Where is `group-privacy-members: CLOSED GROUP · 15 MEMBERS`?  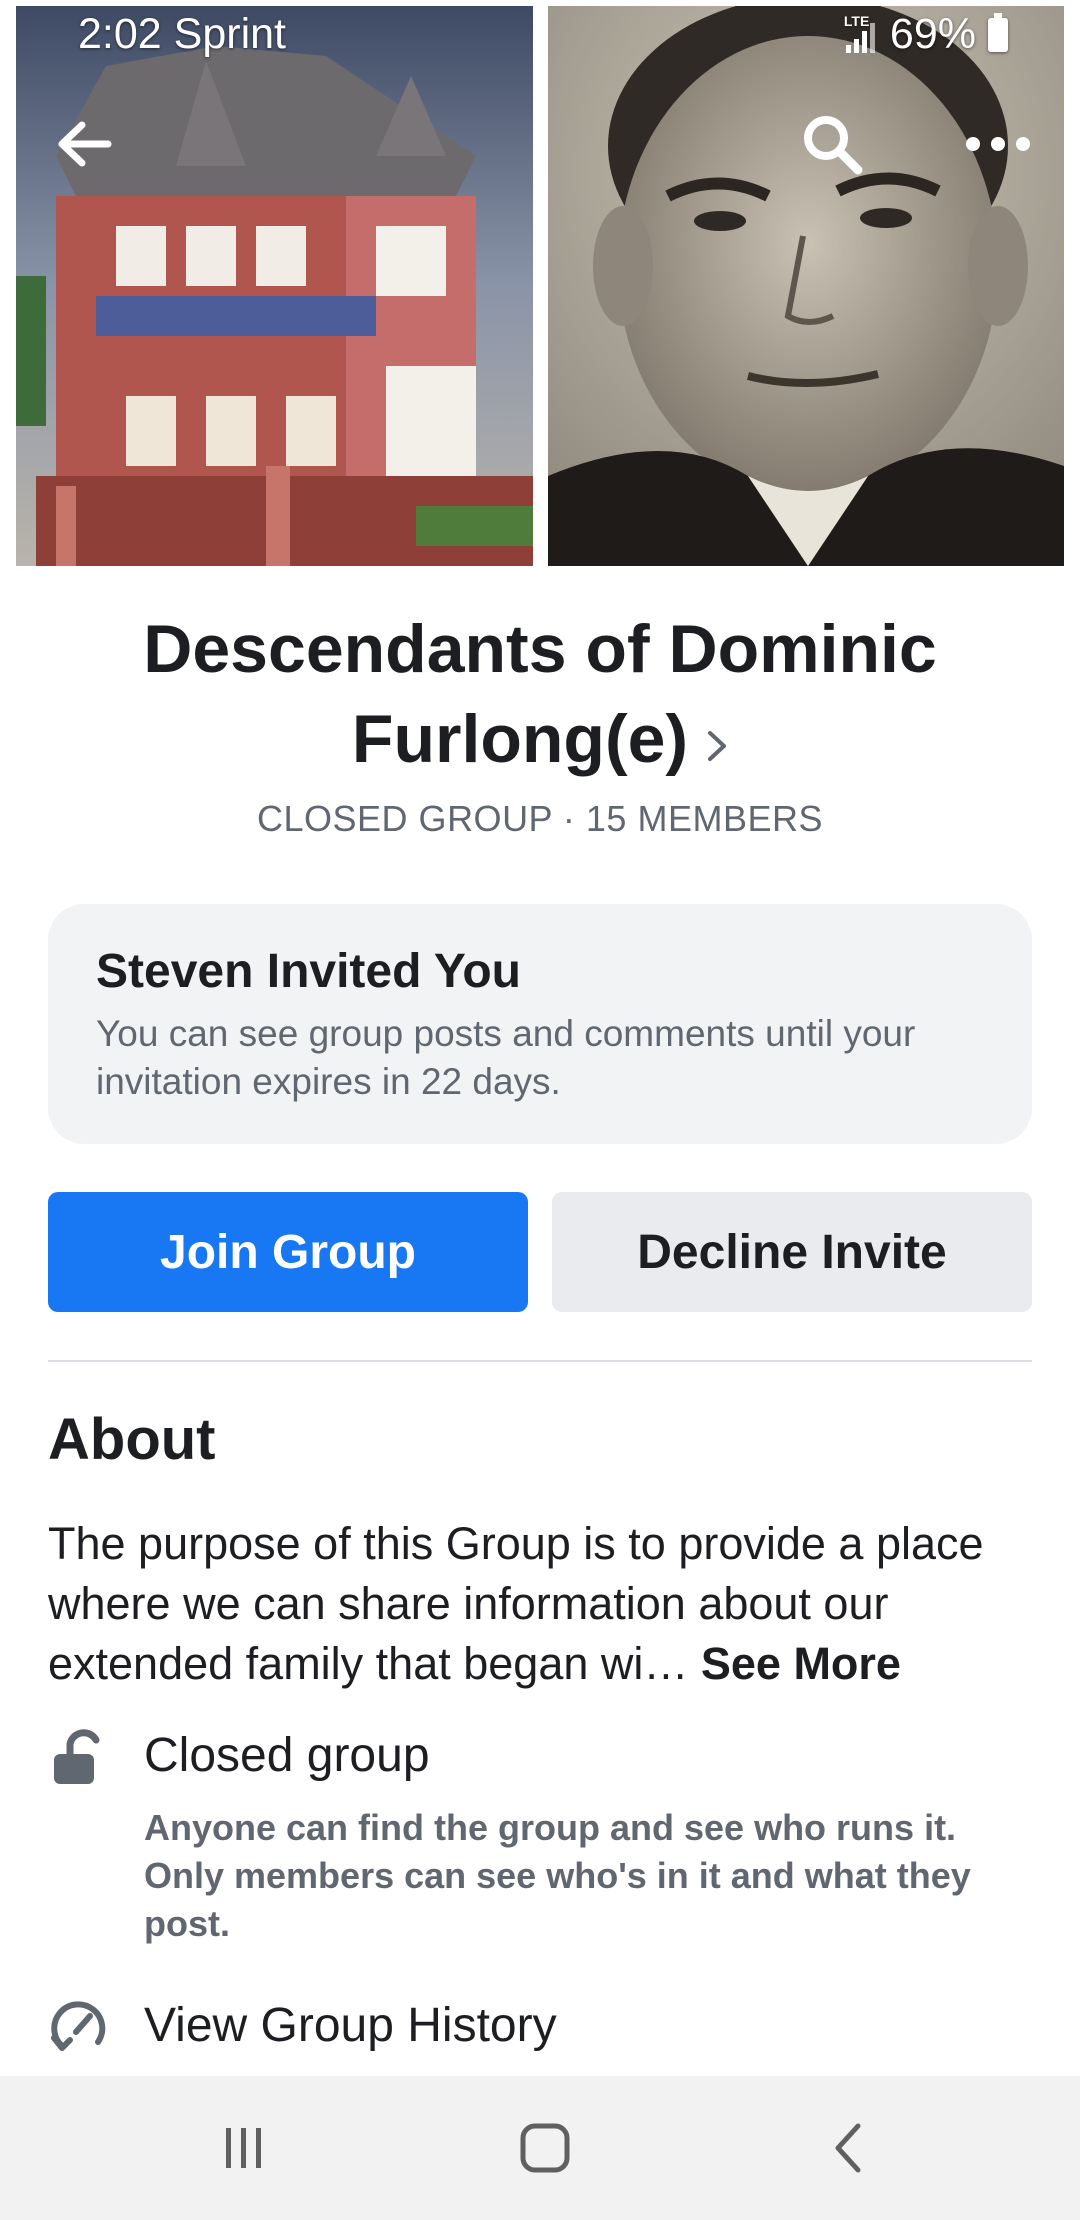
group-privacy-members: CLOSED GROUP · 15 MEMBERS is located at coordinates (540, 819).